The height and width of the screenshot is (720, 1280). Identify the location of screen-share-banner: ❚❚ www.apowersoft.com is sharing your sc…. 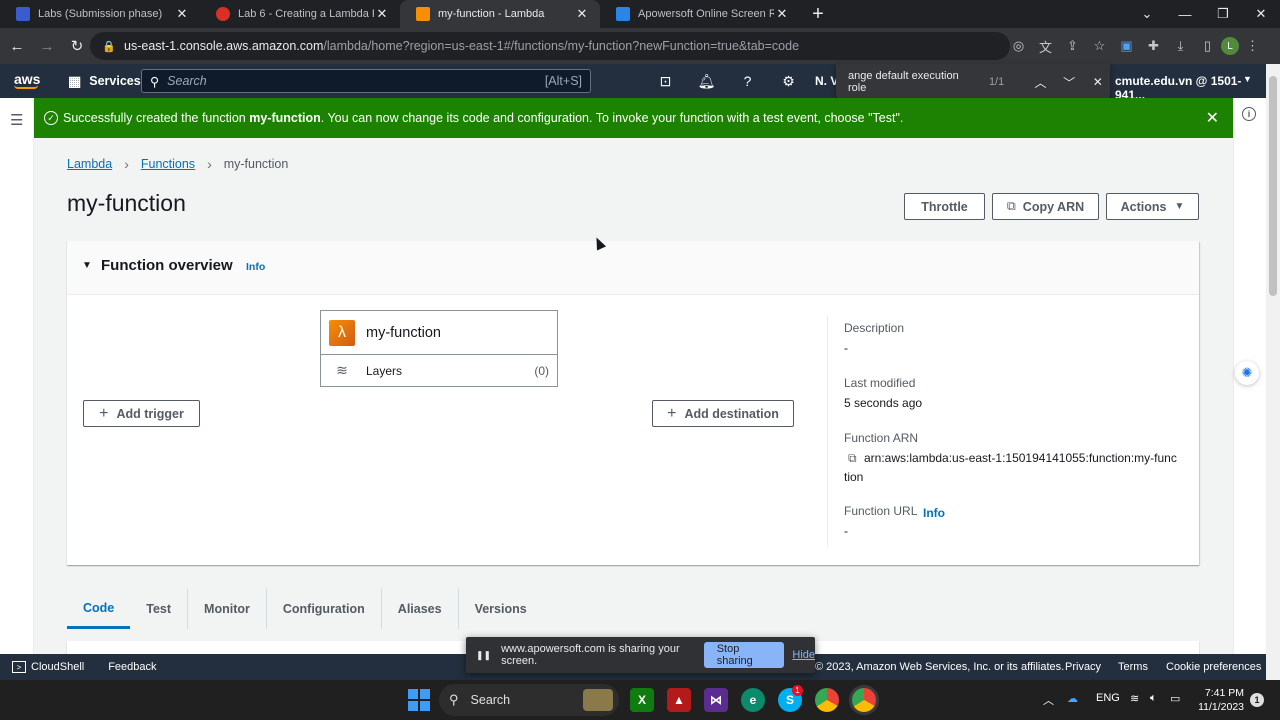
(640, 655).